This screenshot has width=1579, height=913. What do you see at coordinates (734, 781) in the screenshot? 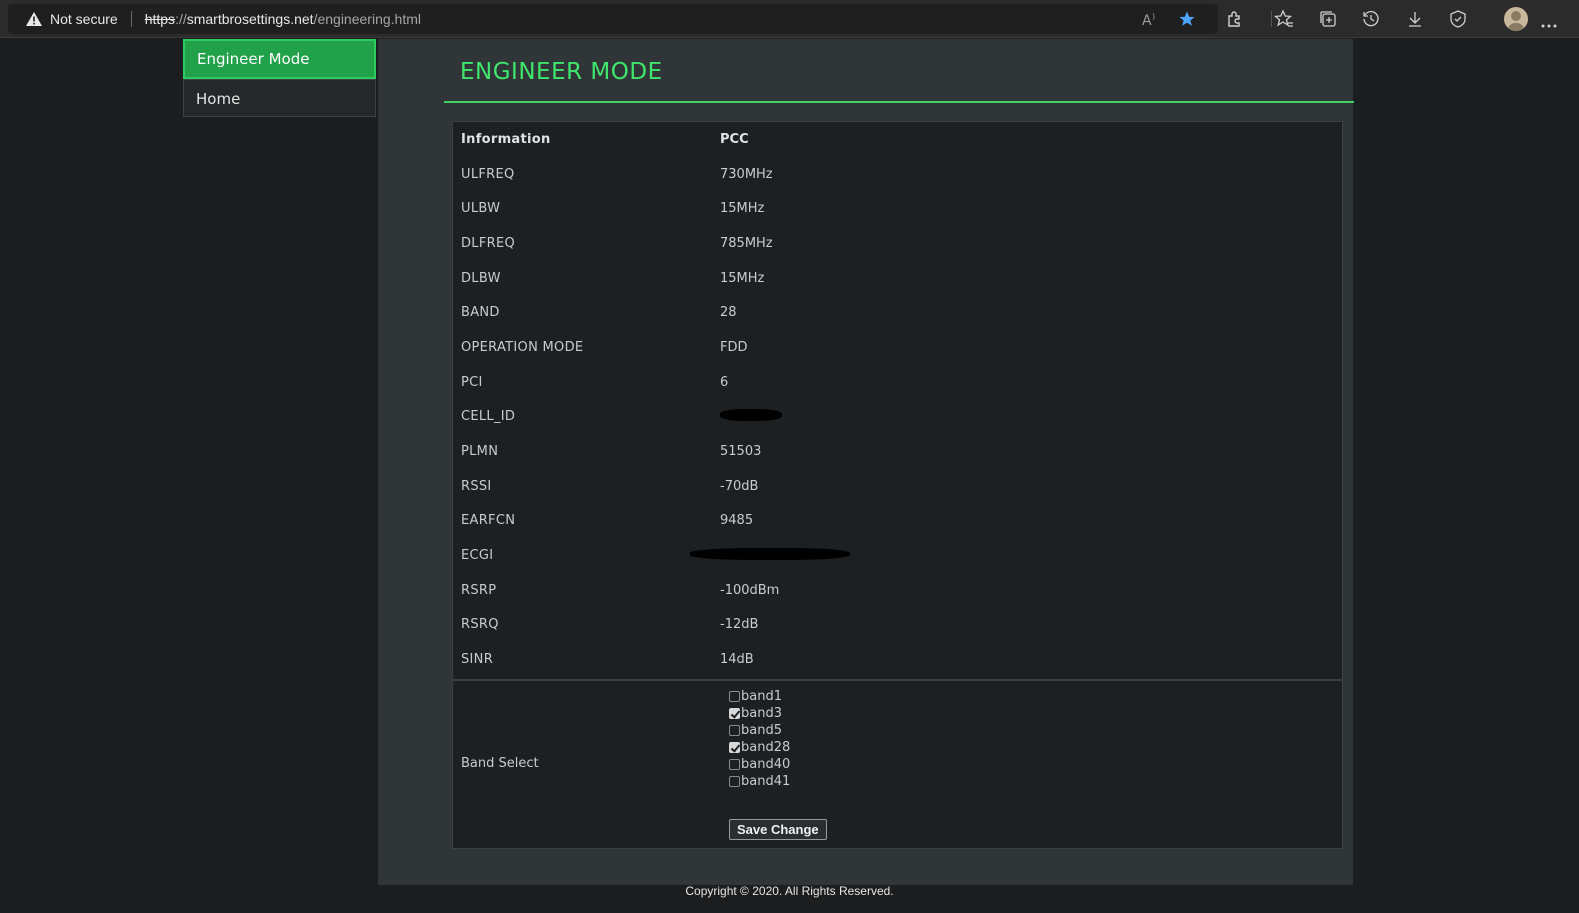
I see `band41-checkbox` at bounding box center [734, 781].